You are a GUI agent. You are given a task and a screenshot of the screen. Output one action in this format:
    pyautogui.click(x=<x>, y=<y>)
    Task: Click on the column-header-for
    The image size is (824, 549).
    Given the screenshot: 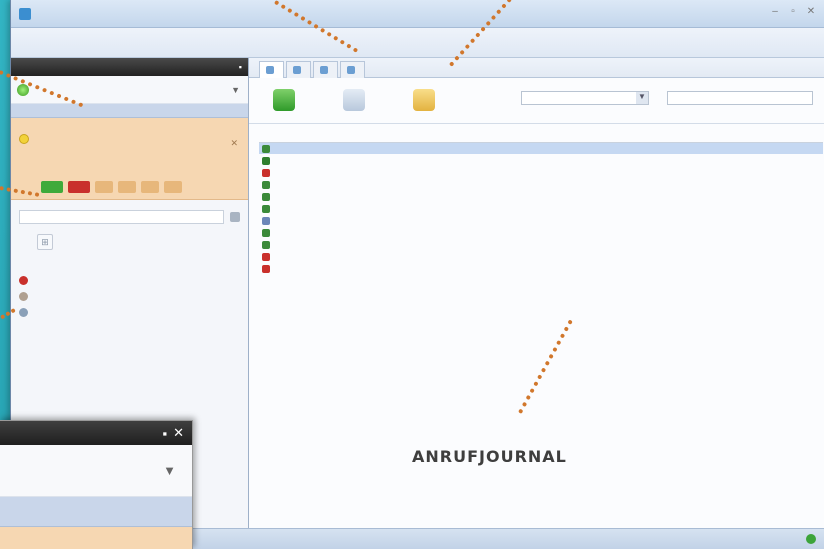 What is the action you would take?
    pyautogui.click(x=758, y=136)
    